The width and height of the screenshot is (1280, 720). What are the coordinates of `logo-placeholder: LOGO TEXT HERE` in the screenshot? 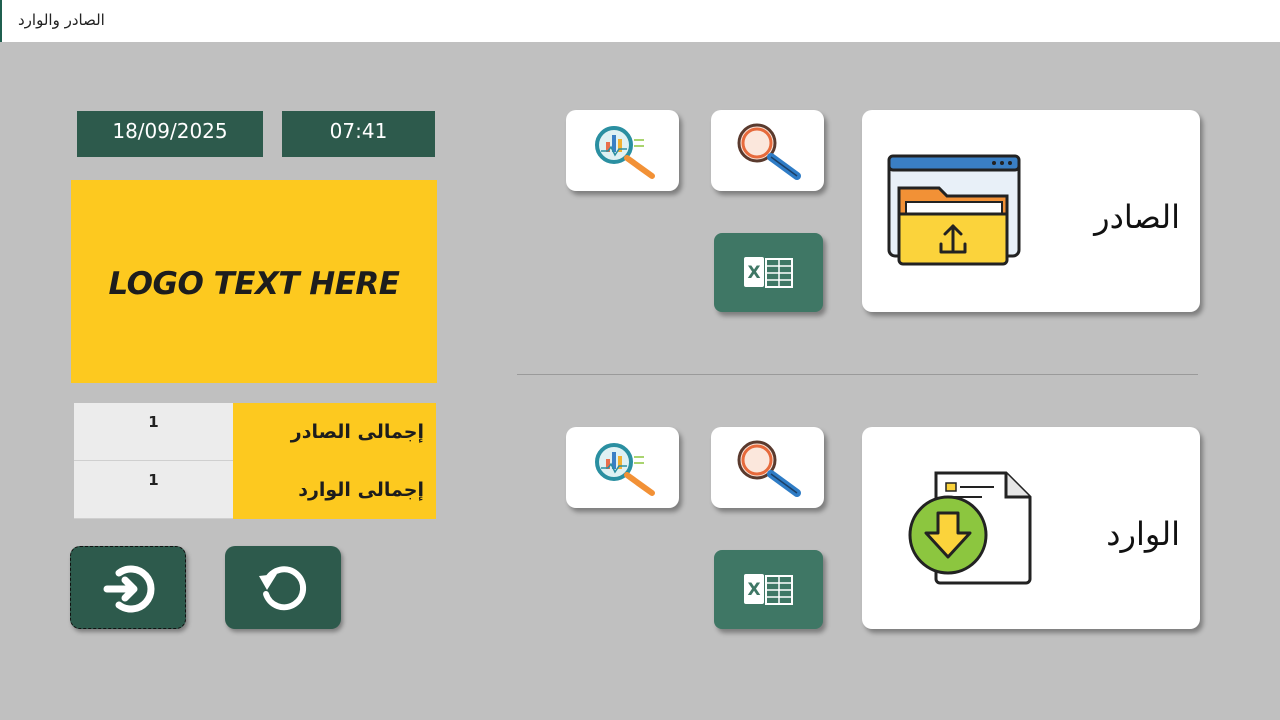 It's located at (254, 281).